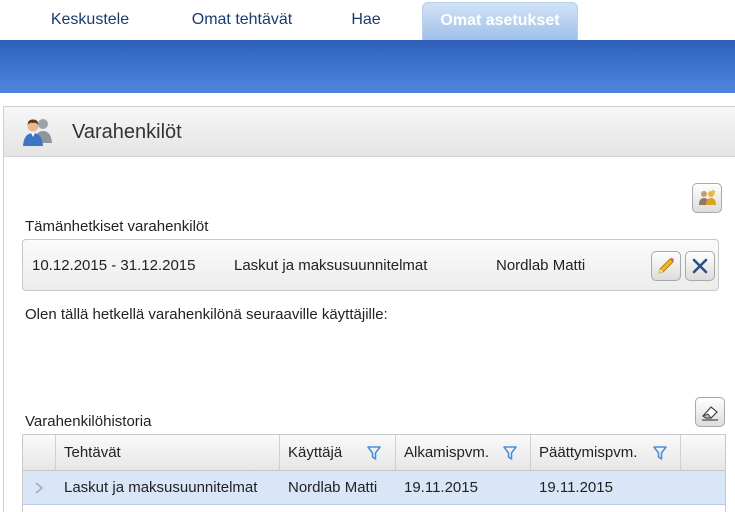  Describe the element at coordinates (38, 132) in the screenshot. I see `users-icon` at that location.